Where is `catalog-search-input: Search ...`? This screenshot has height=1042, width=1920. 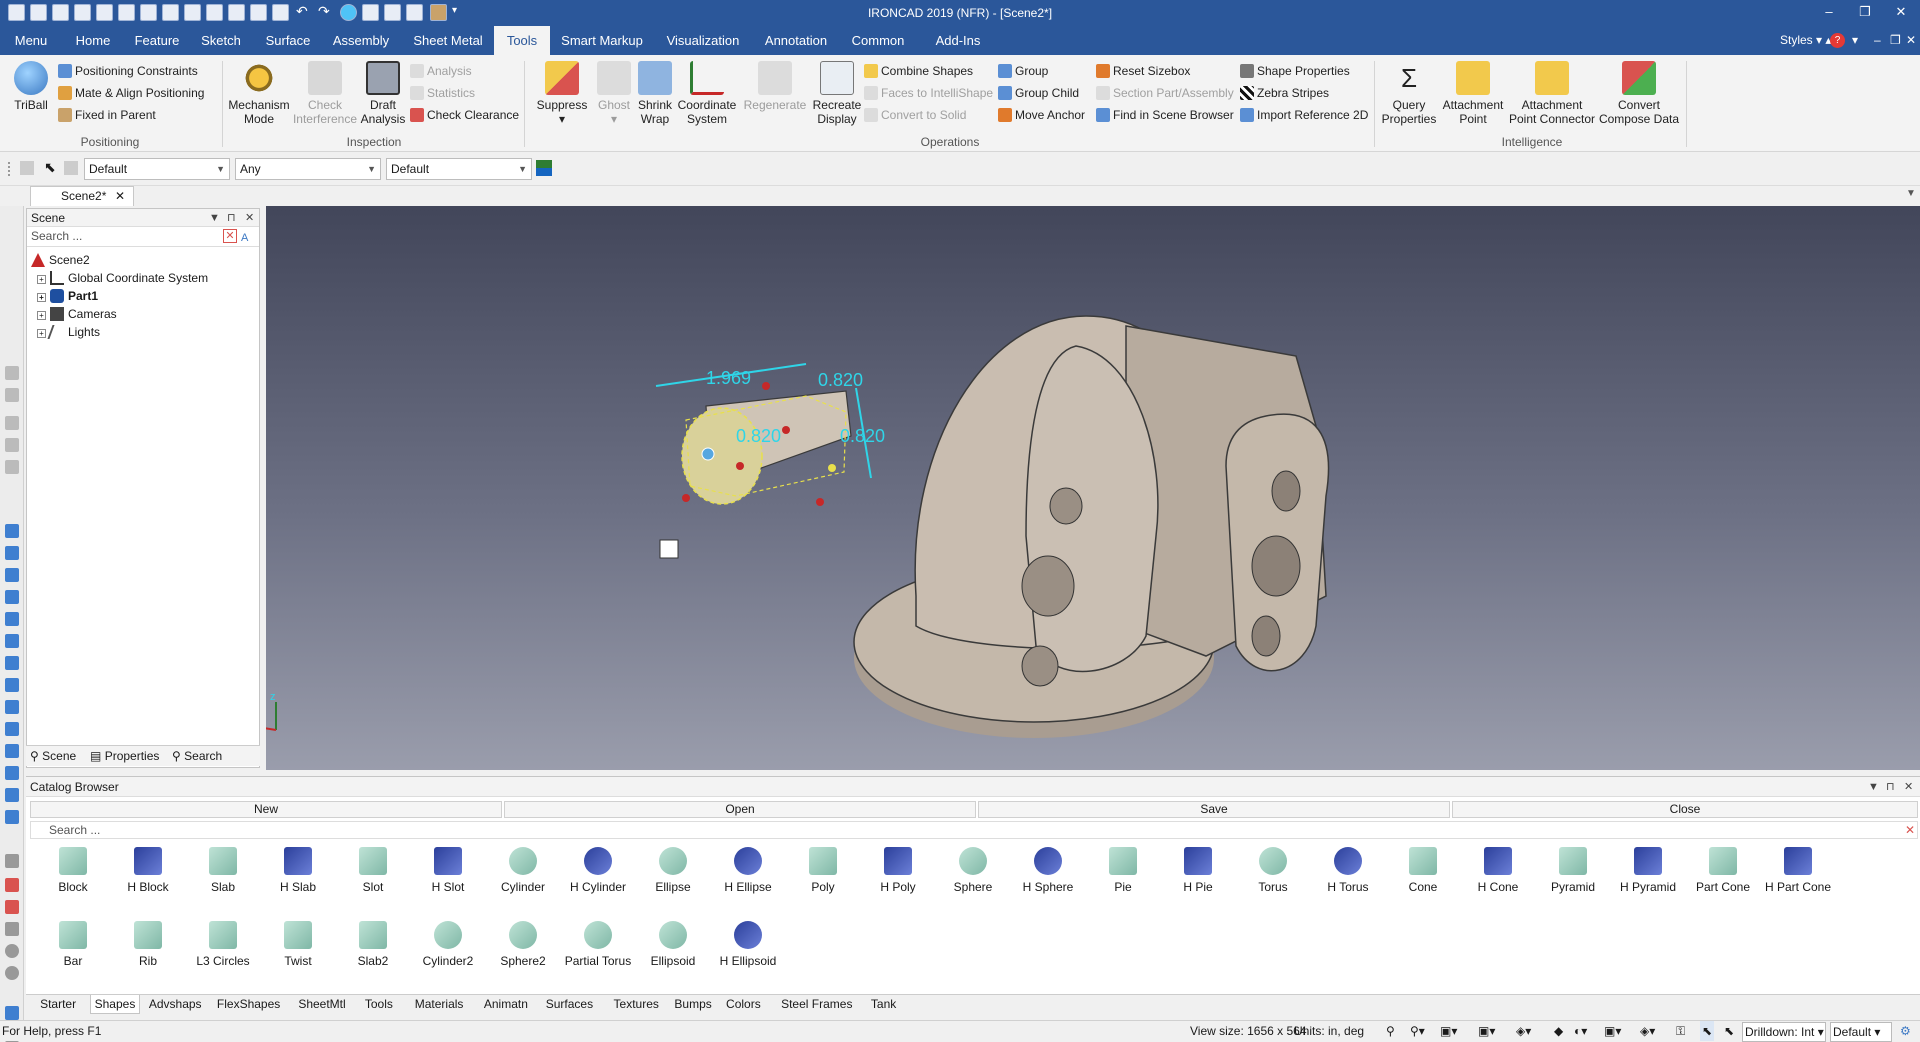
catalog-search-input: Search ... is located at coordinates (74, 830).